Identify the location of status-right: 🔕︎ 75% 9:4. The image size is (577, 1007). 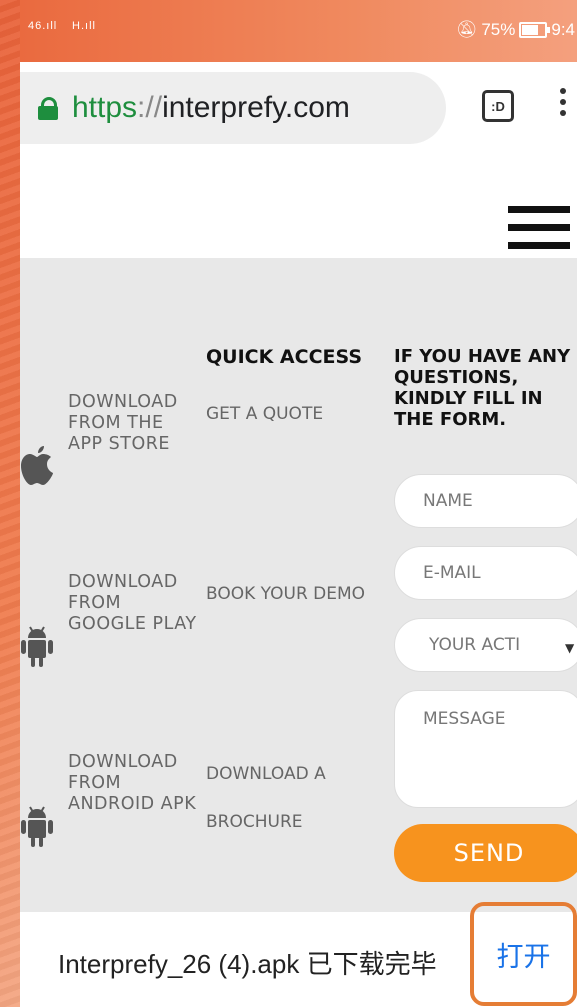
(515, 30).